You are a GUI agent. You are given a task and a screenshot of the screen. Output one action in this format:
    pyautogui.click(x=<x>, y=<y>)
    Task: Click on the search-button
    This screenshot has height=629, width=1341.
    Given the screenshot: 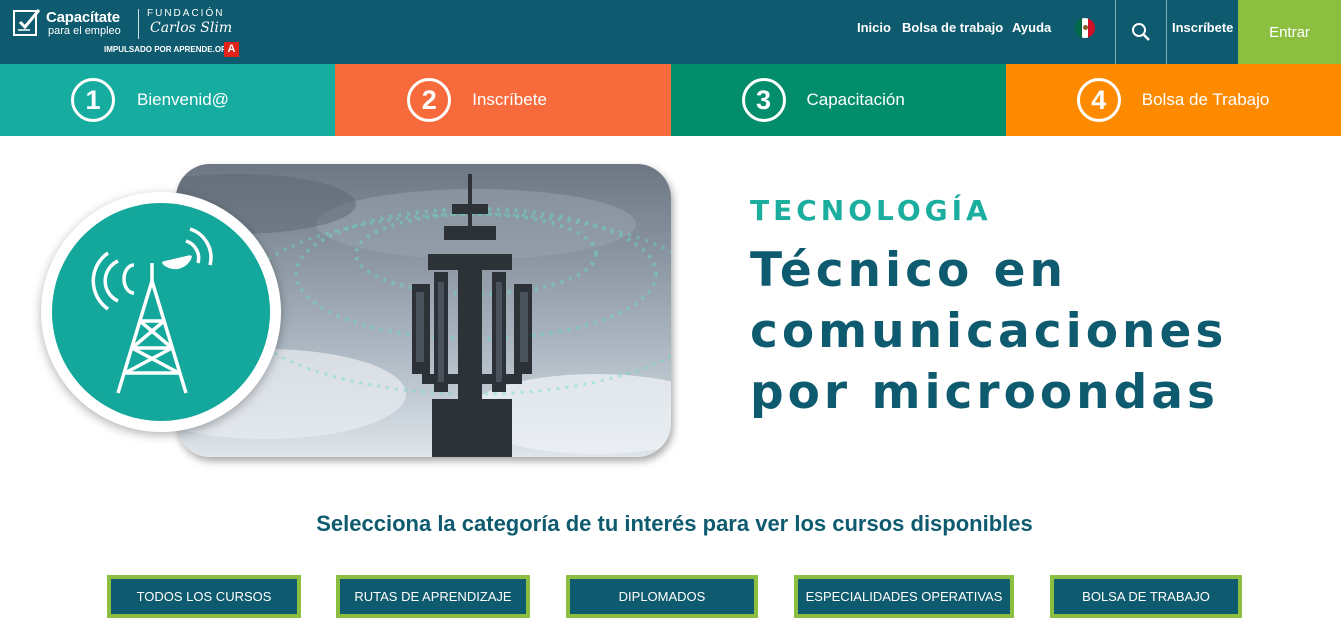 What is the action you would take?
    pyautogui.click(x=1141, y=32)
    